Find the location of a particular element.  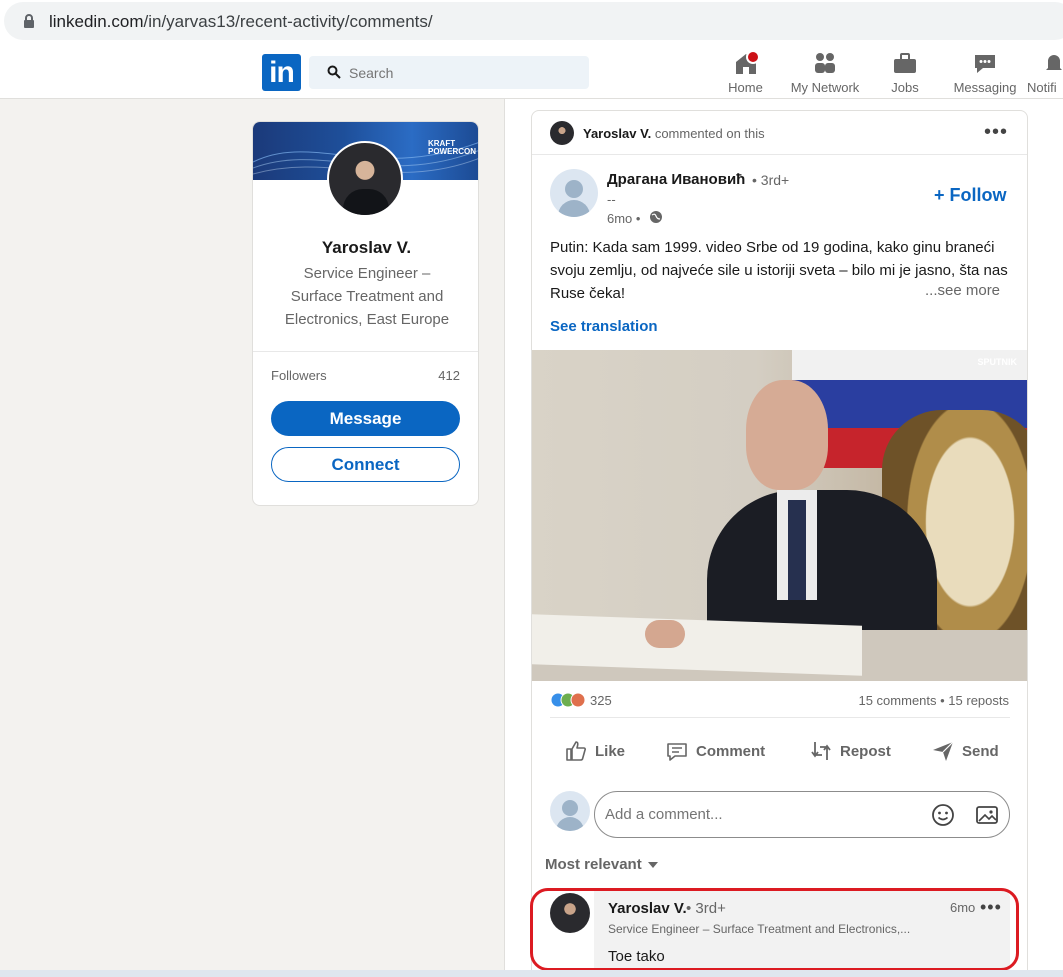

comment-more-icon: ••• is located at coordinates (991, 907).